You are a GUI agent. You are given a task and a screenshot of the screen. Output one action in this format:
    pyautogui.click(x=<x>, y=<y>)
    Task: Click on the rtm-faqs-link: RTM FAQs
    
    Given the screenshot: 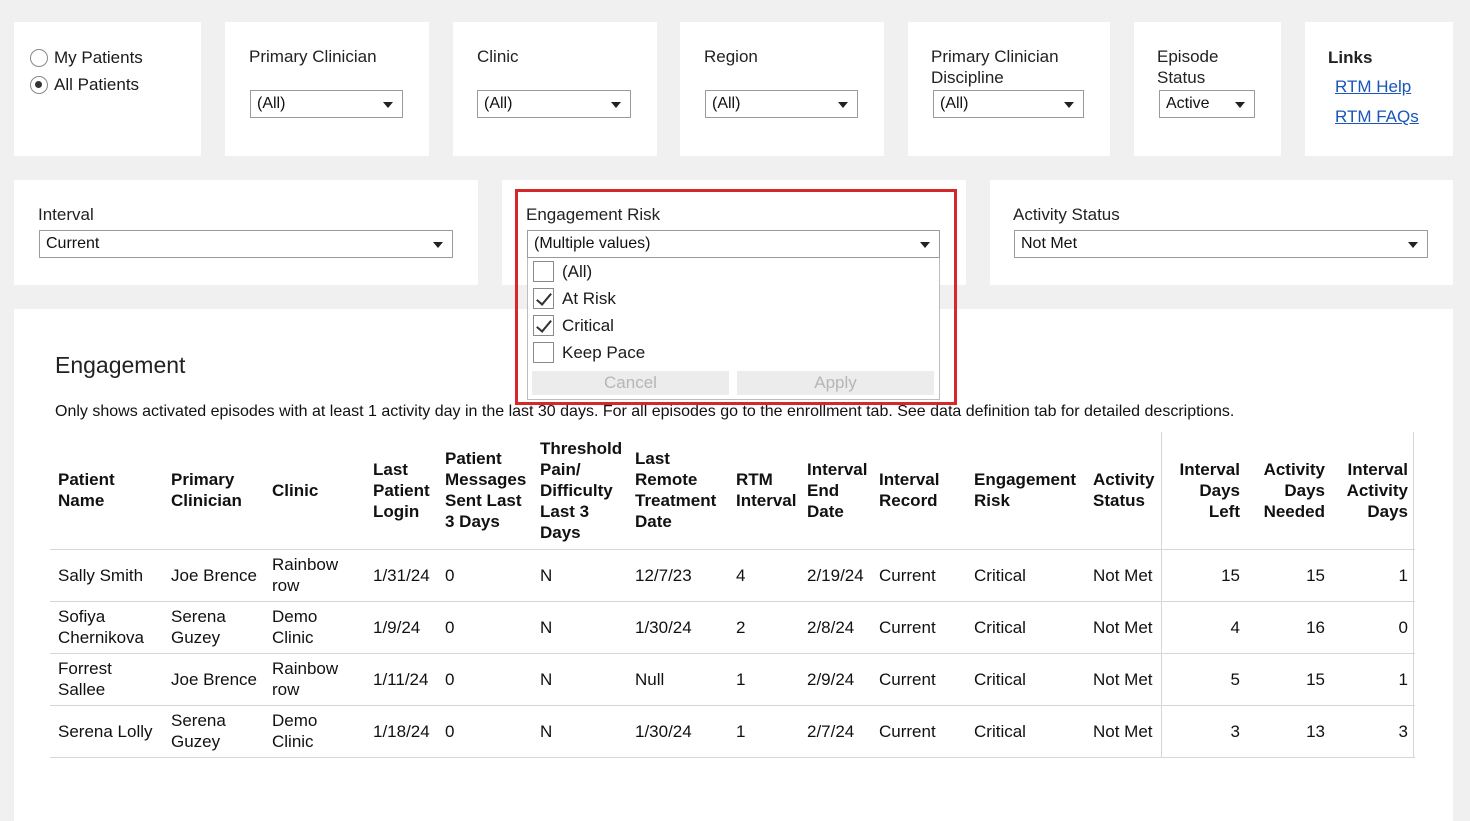 What is the action you would take?
    pyautogui.click(x=1377, y=117)
    